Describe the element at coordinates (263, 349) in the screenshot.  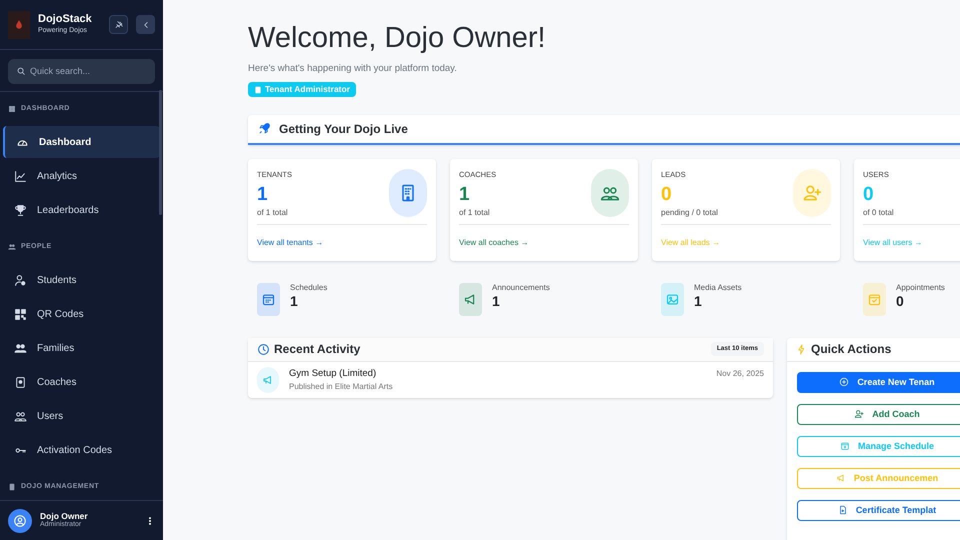
I see `clock-icon` at that location.